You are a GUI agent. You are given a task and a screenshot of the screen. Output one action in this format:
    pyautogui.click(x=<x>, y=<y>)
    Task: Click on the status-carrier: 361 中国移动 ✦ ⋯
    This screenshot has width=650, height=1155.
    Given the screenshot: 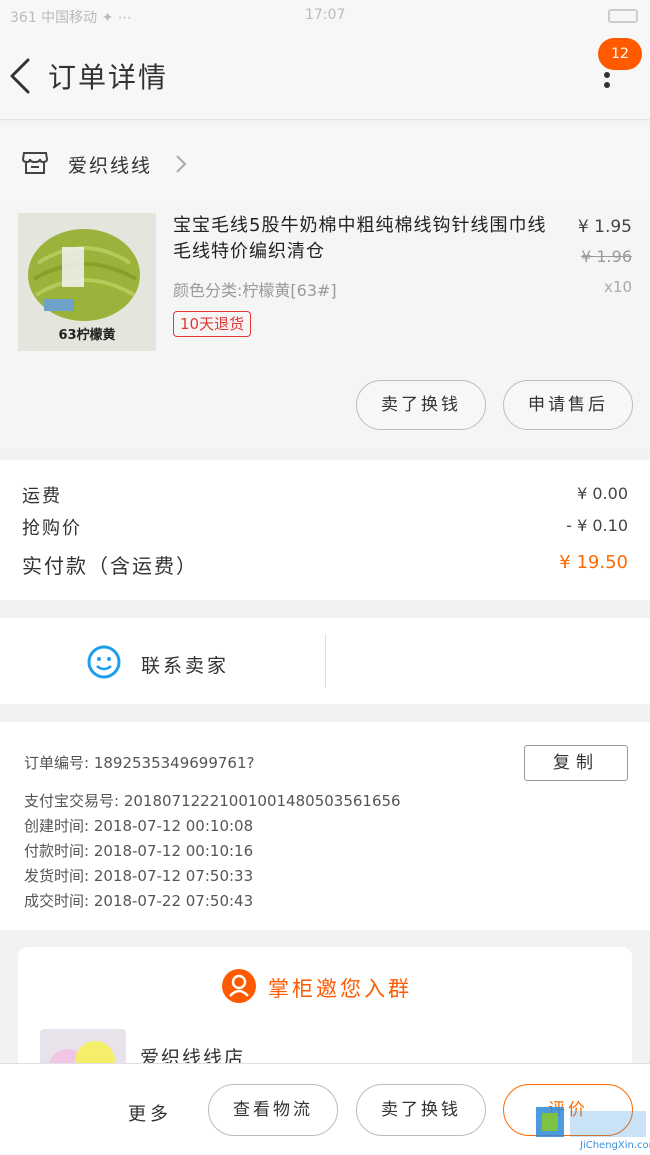 What is the action you would take?
    pyautogui.click(x=71, y=18)
    